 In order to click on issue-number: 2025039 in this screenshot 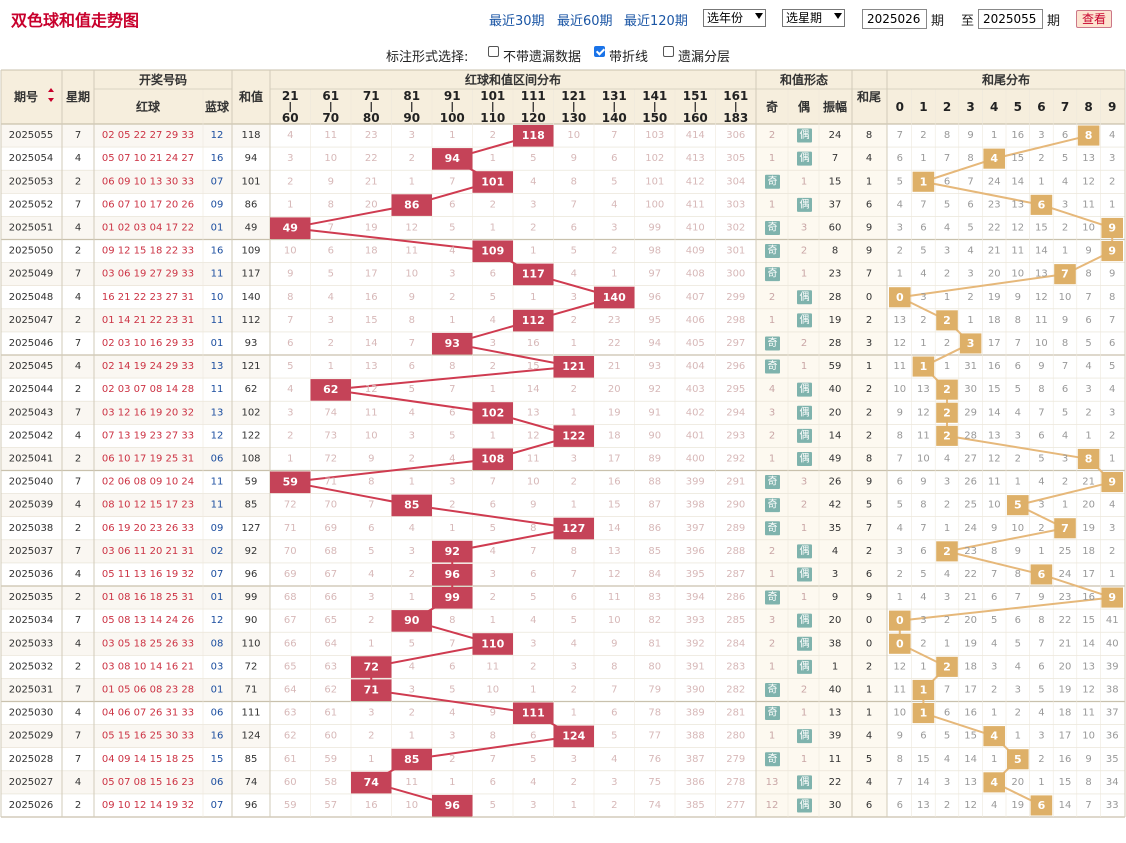, I will do `click(31, 505)`.